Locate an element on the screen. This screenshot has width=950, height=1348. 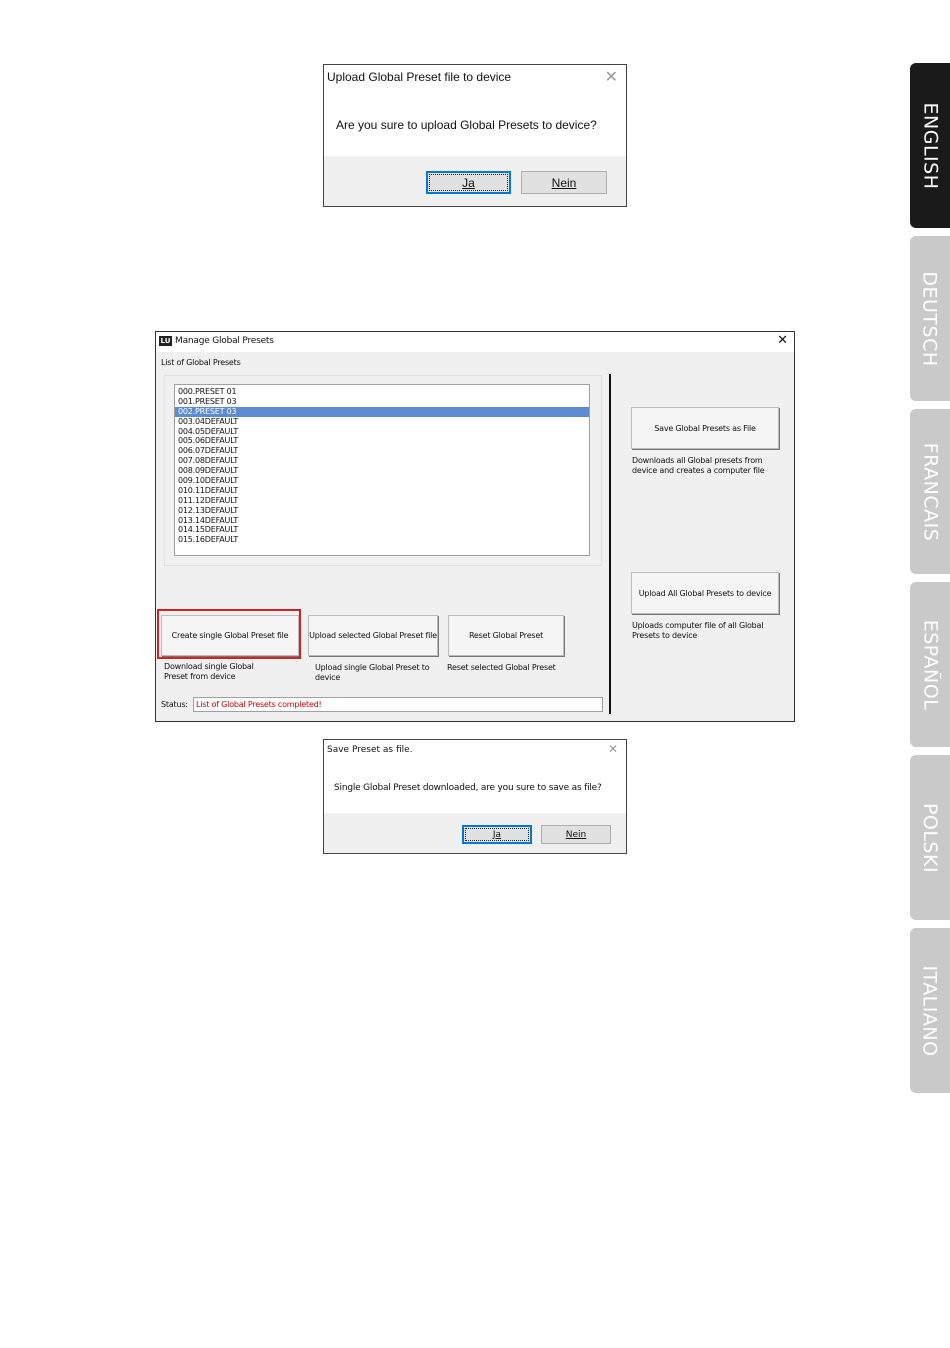
status-label: Status: is located at coordinates (174, 704).